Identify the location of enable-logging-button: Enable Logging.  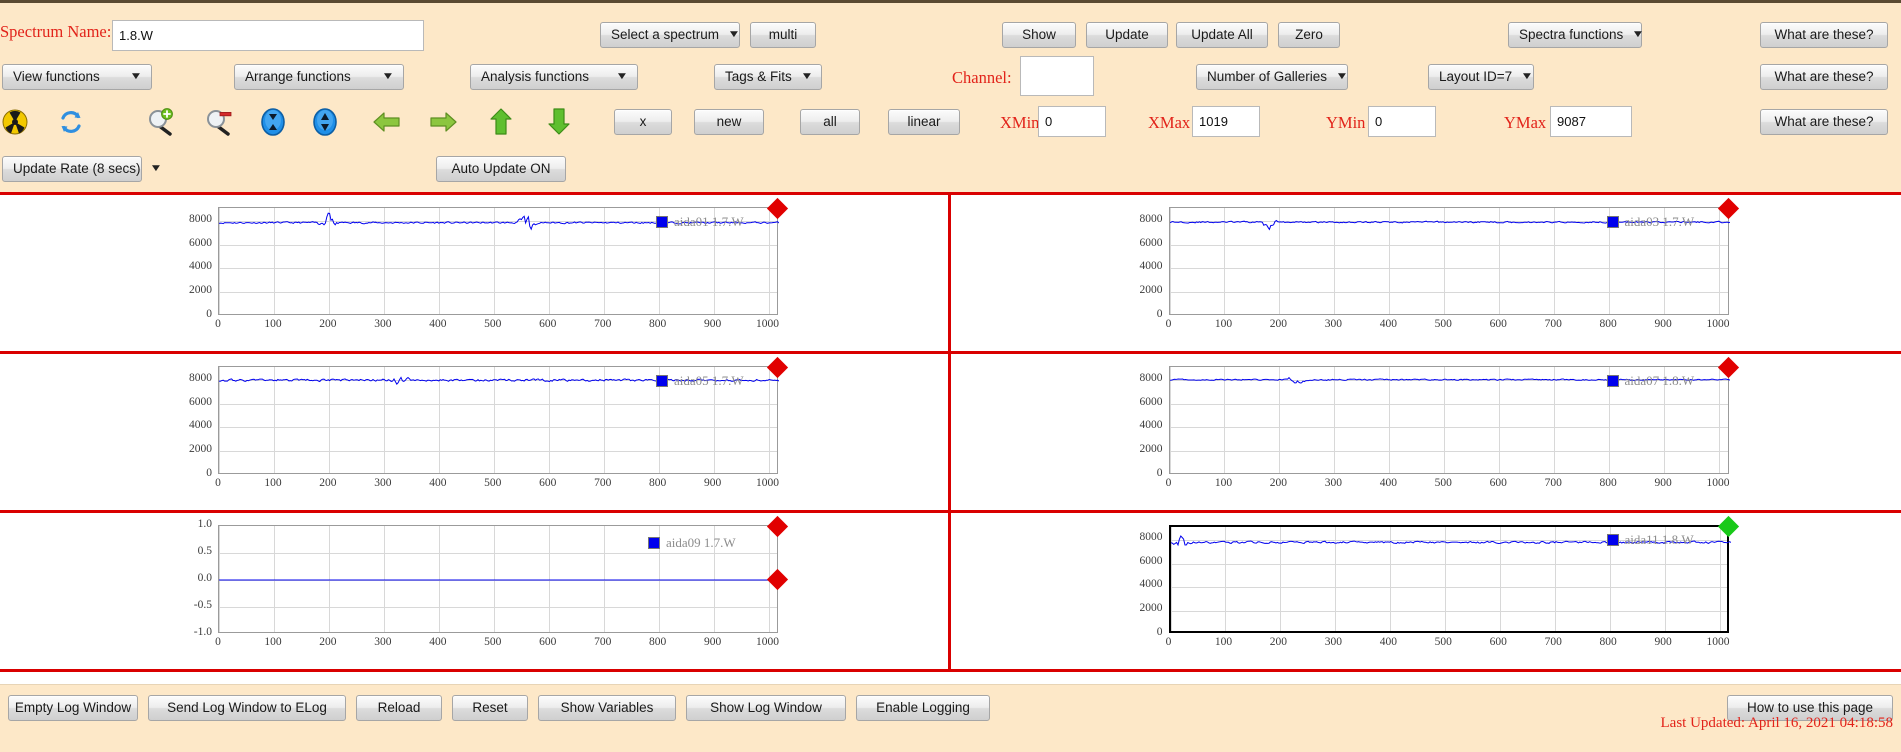
(923, 708).